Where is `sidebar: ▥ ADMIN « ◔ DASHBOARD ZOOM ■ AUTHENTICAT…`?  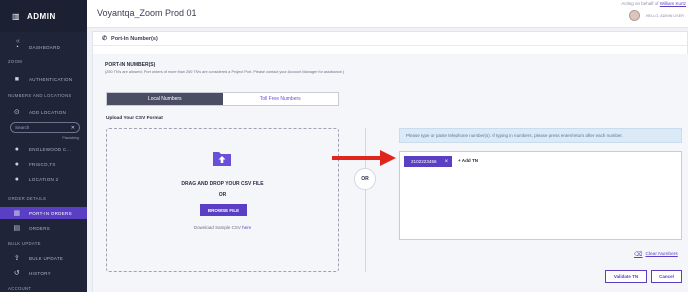 sidebar: ▥ ADMIN « ◔ DASHBOARD ZOOM ■ AUTHENTICAT… is located at coordinates (43, 146).